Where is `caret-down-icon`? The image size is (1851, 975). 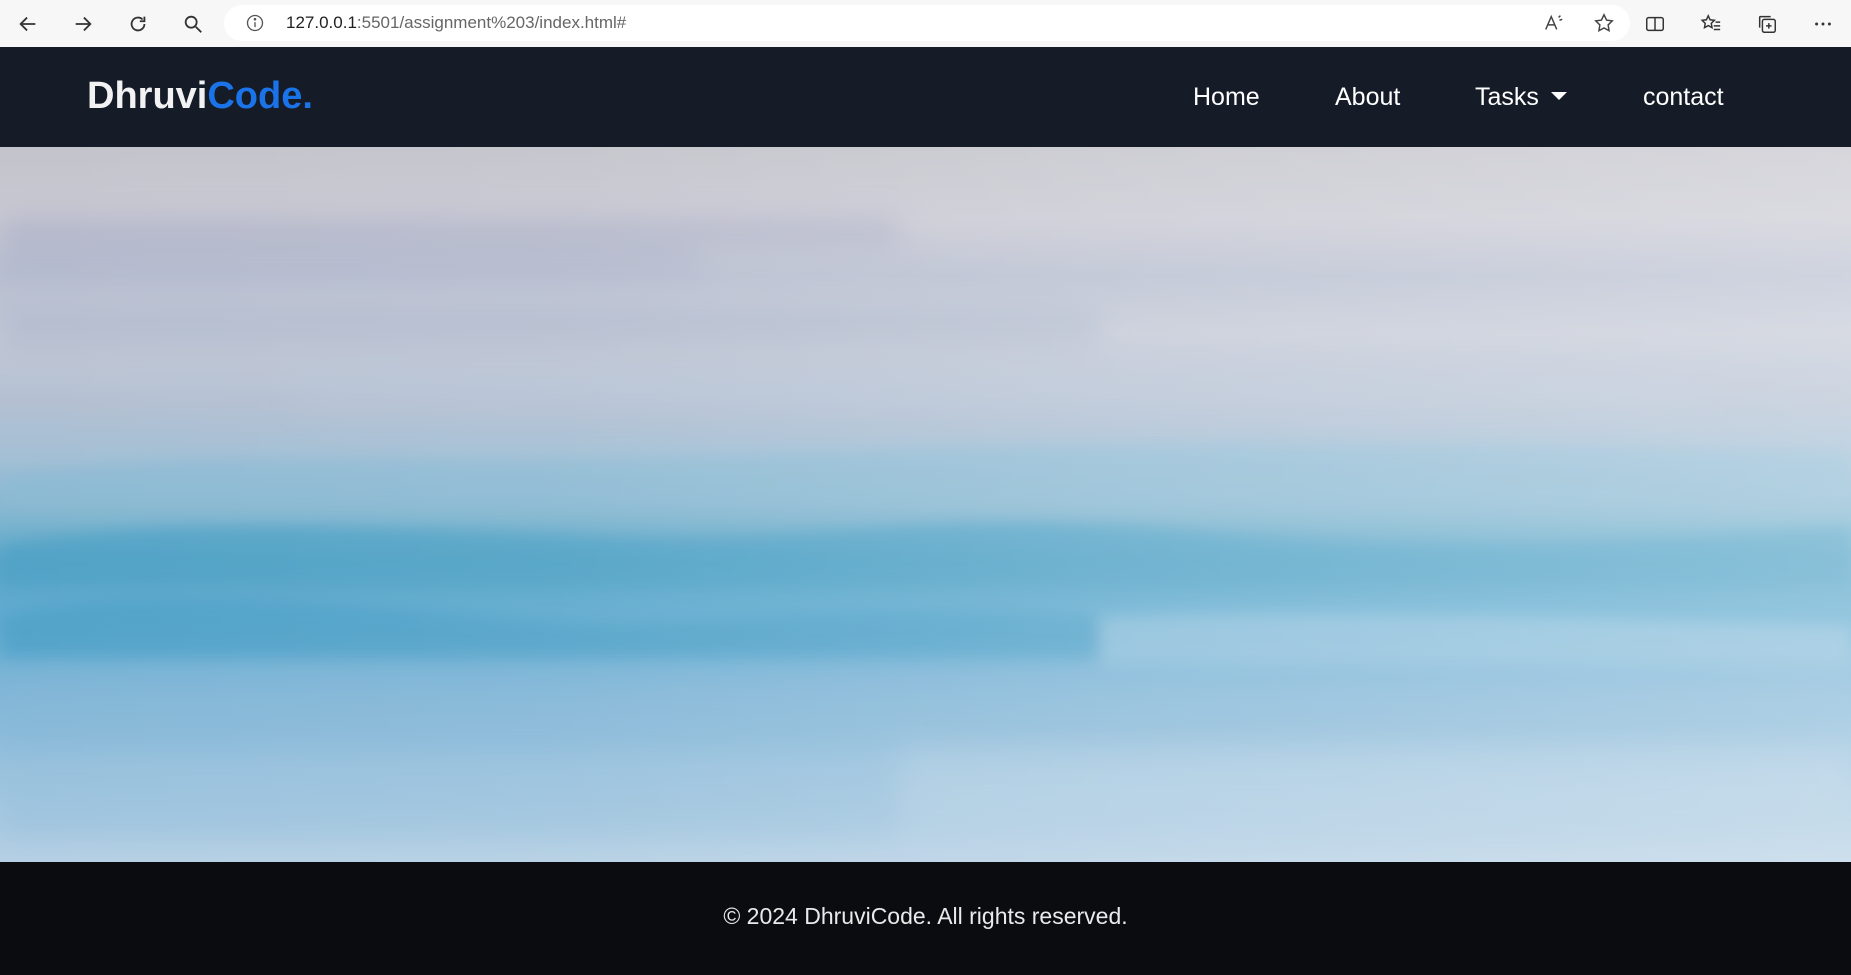 caret-down-icon is located at coordinates (1558, 96).